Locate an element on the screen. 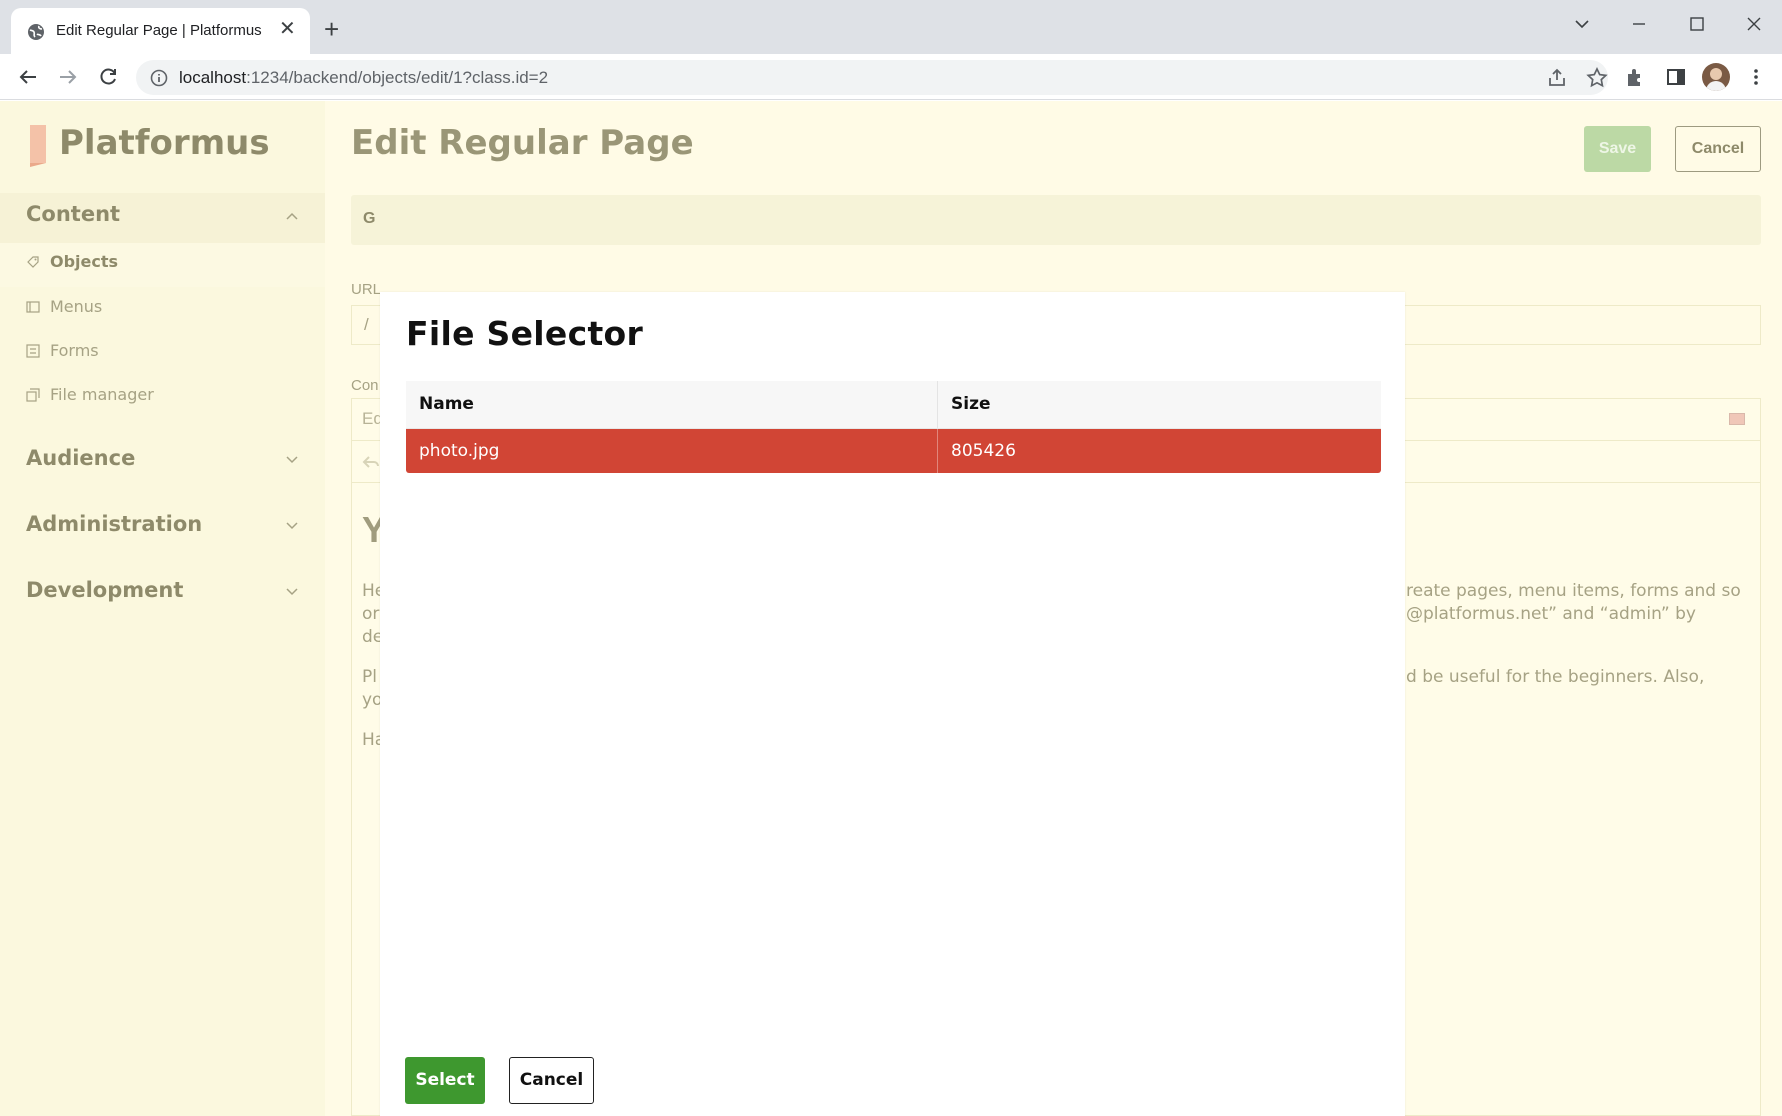  sidebar-item-objects: Objects is located at coordinates (84, 261).